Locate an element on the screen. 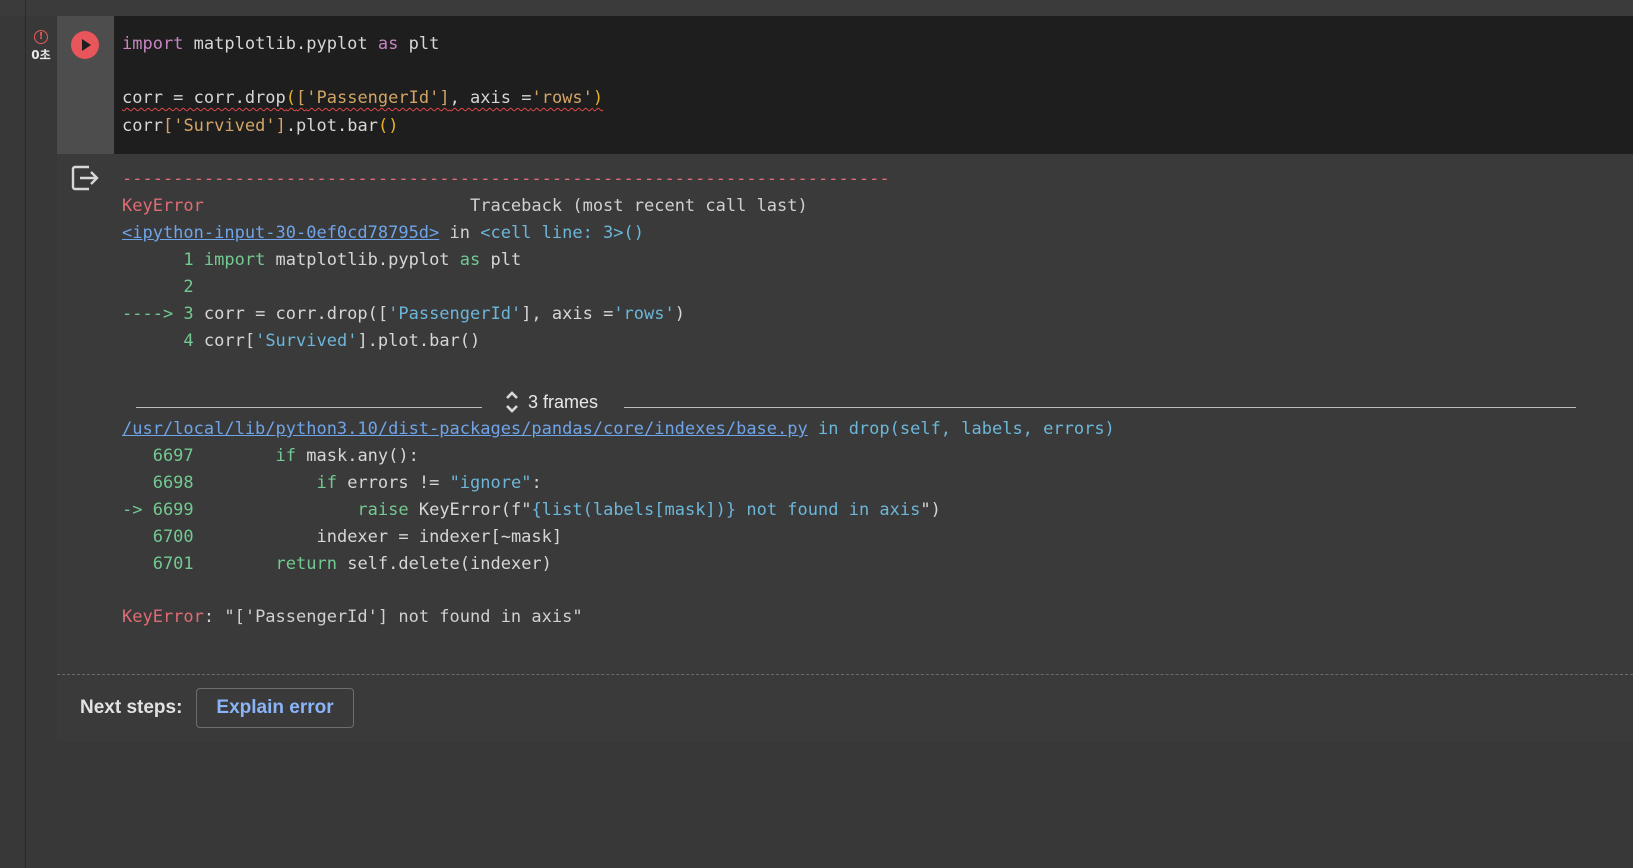 Image resolution: width=1633 pixels, height=868 pixels. code-token: ].plot.bar() is located at coordinates (419, 341).